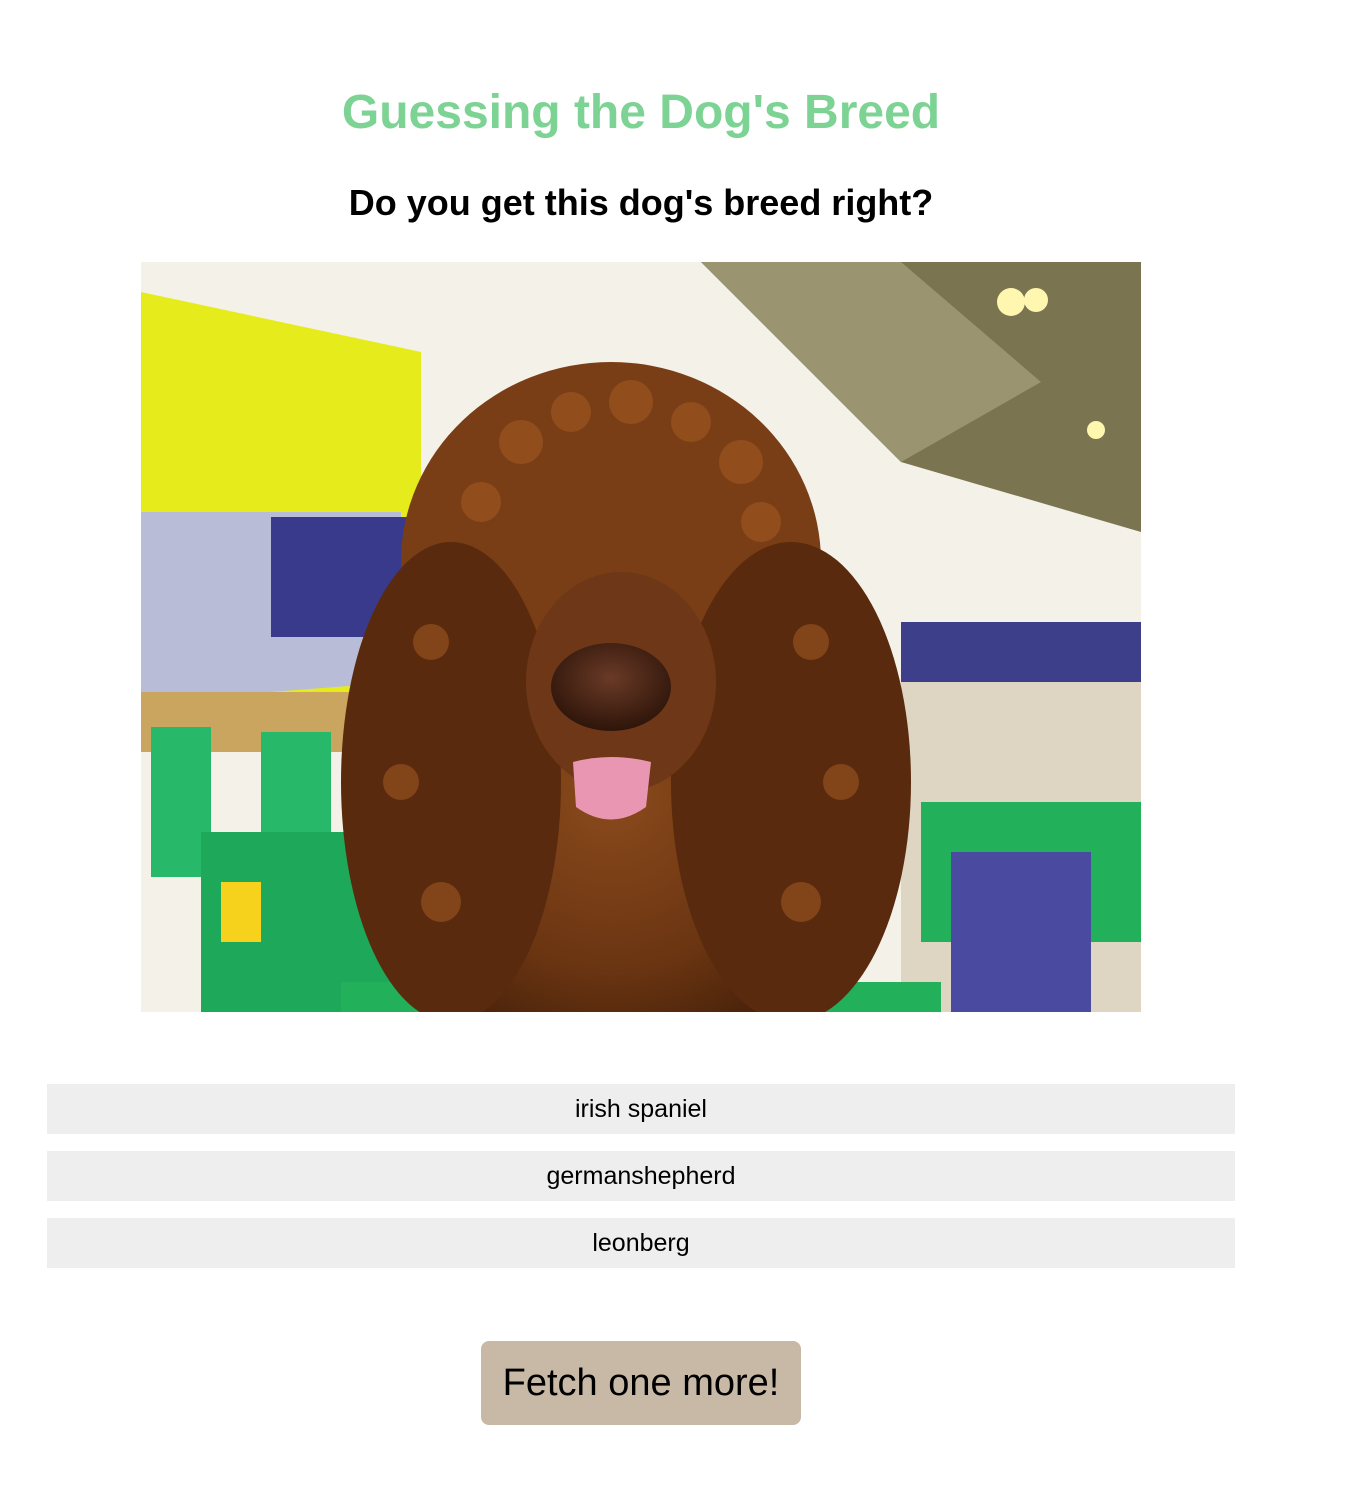 Image resolution: width=1357 pixels, height=1502 pixels. Describe the element at coordinates (641, 1176) in the screenshot. I see `answer-option: germanshepherd` at that location.